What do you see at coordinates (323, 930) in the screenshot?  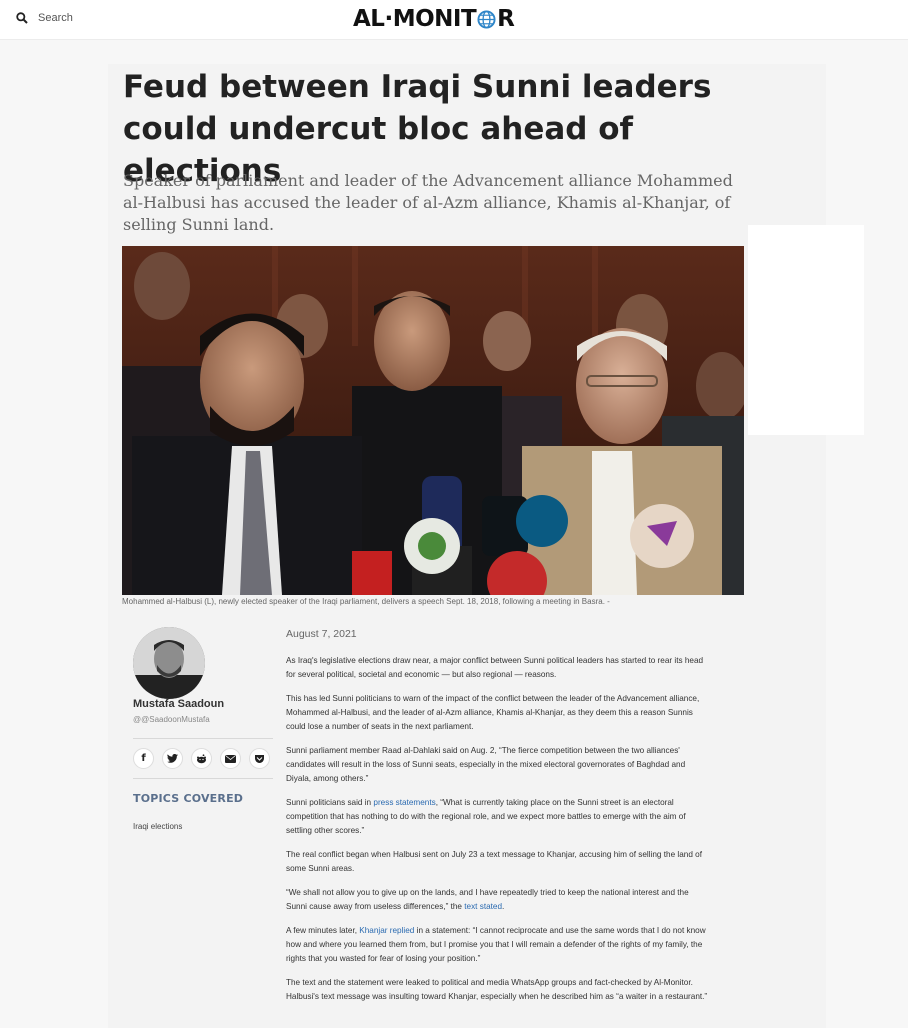 I see `text: A few minutes later,` at bounding box center [323, 930].